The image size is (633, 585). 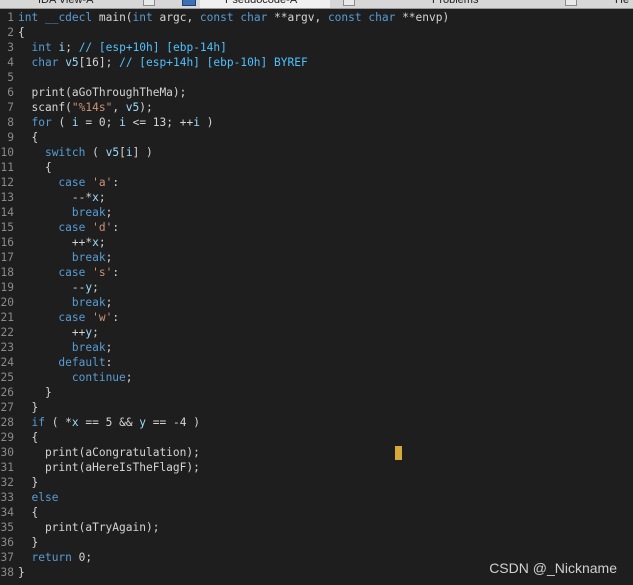 What do you see at coordinates (316, 527) in the screenshot?
I see `code-line: 35 print(aTryAgain);` at bounding box center [316, 527].